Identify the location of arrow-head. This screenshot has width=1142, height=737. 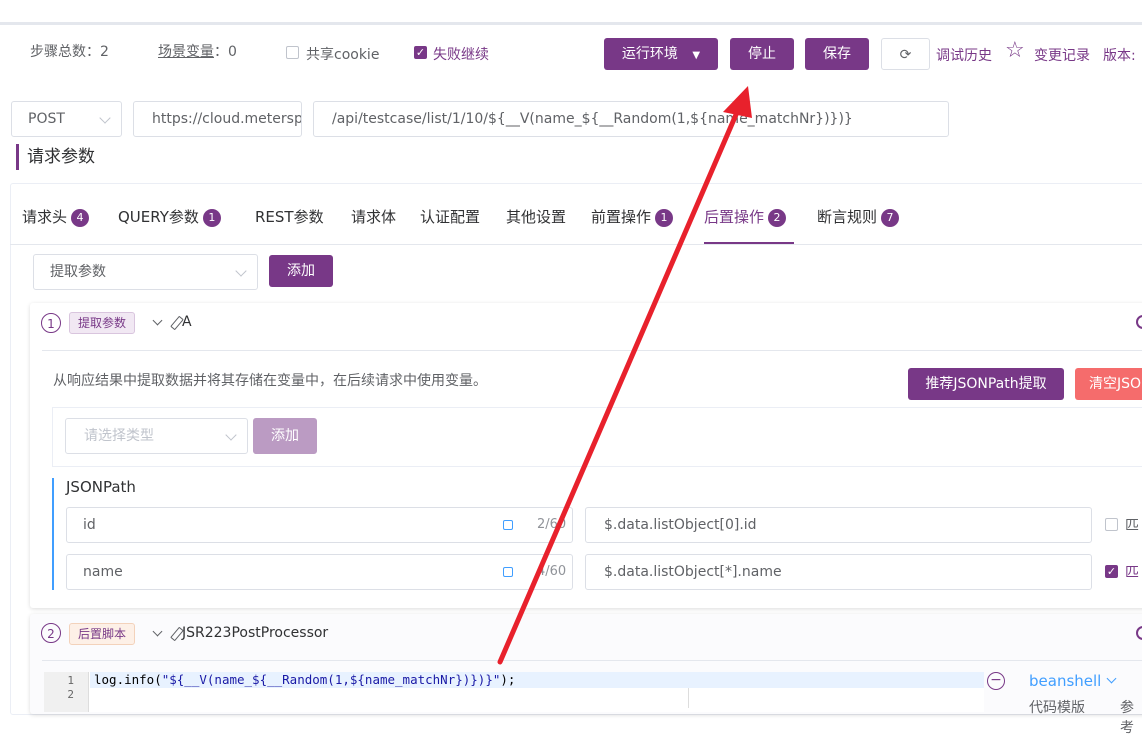
(737, 102).